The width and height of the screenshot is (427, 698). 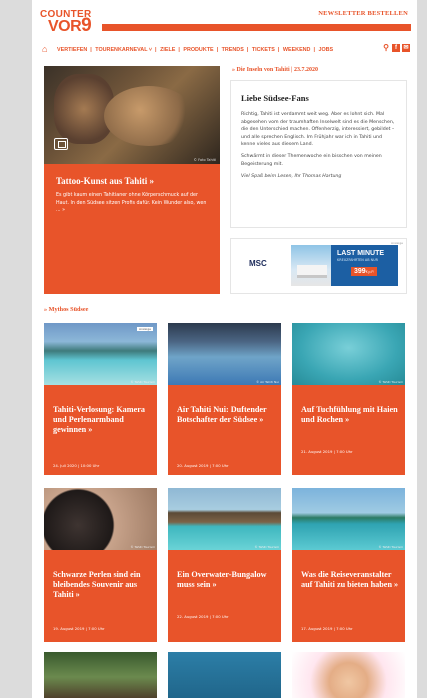 What do you see at coordinates (291, 177) in the screenshot?
I see `letter-signature: Viel Spaß beim Lesen, Ihr Thomas Hartung` at bounding box center [291, 177].